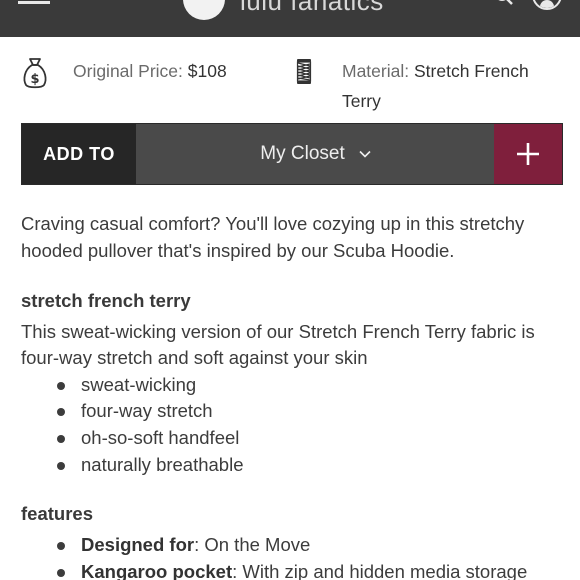 This screenshot has width=580, height=580. What do you see at coordinates (365, 154) in the screenshot?
I see `chevron-down-icon` at bounding box center [365, 154].